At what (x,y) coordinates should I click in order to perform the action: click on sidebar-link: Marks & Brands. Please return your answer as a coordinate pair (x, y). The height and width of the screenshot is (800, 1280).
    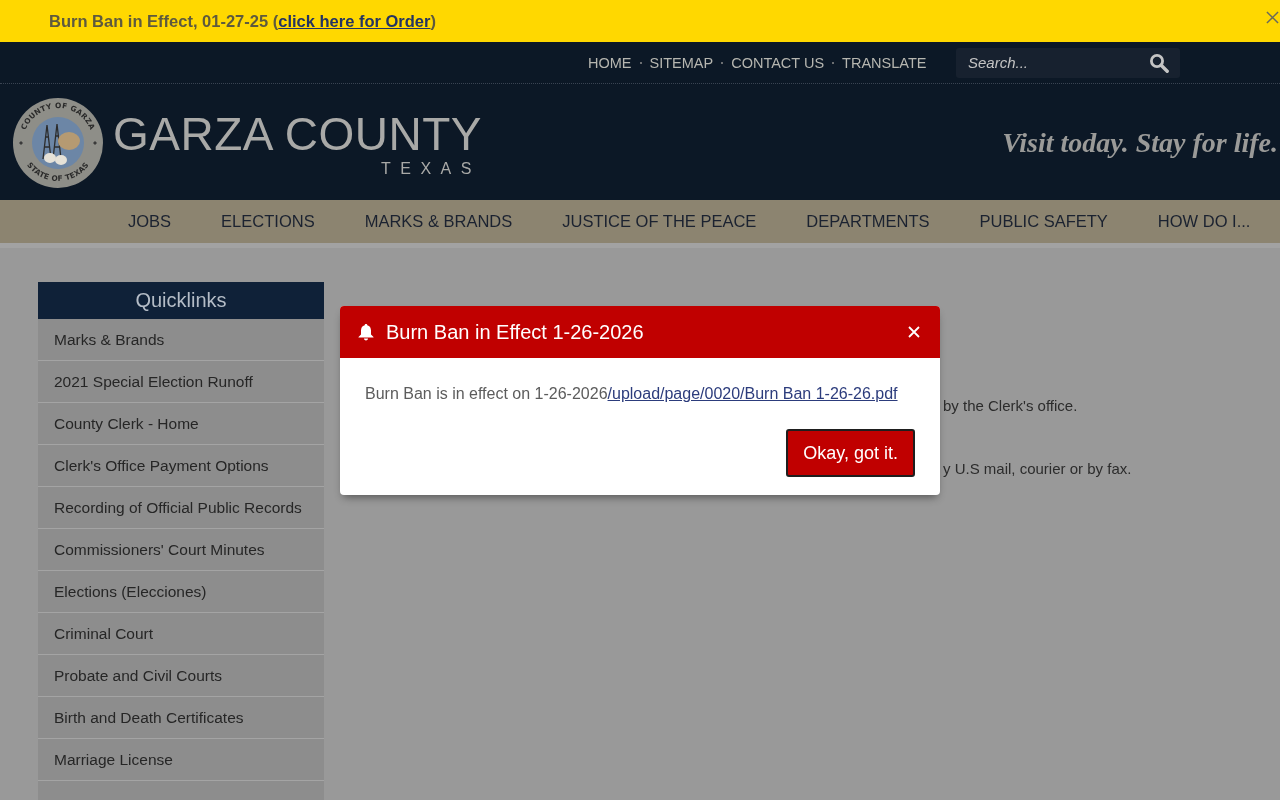
    Looking at the image, I should click on (181, 340).